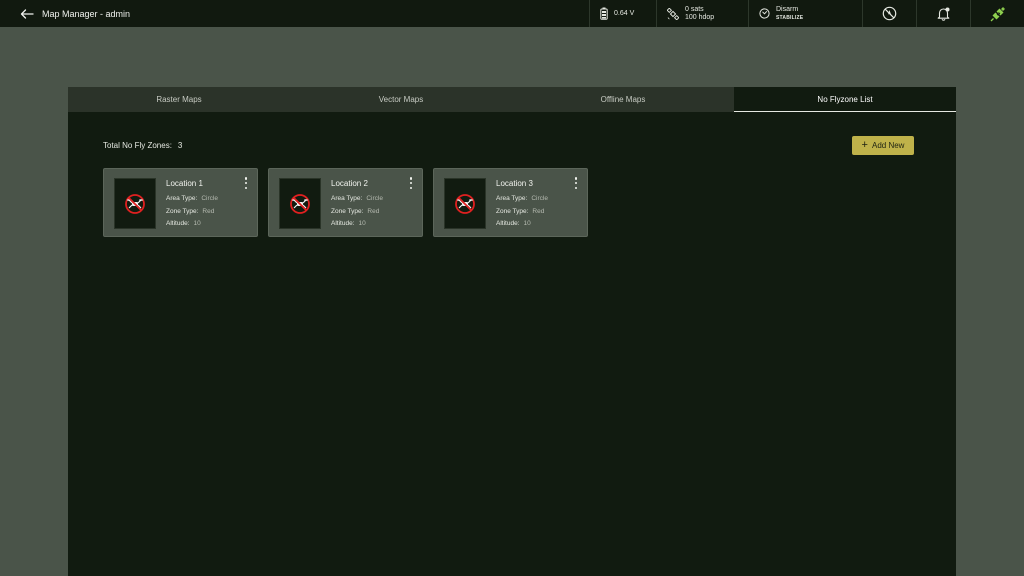 This screenshot has height=576, width=1024. I want to click on zone-name: Location 1, so click(184, 183).